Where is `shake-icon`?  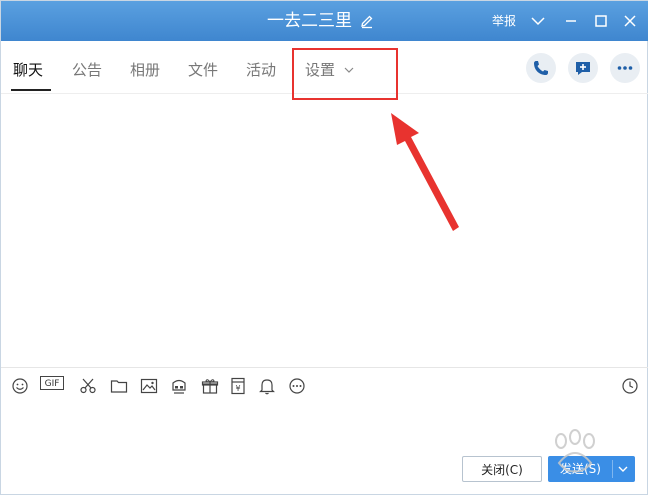
shake-icon is located at coordinates (179, 386).